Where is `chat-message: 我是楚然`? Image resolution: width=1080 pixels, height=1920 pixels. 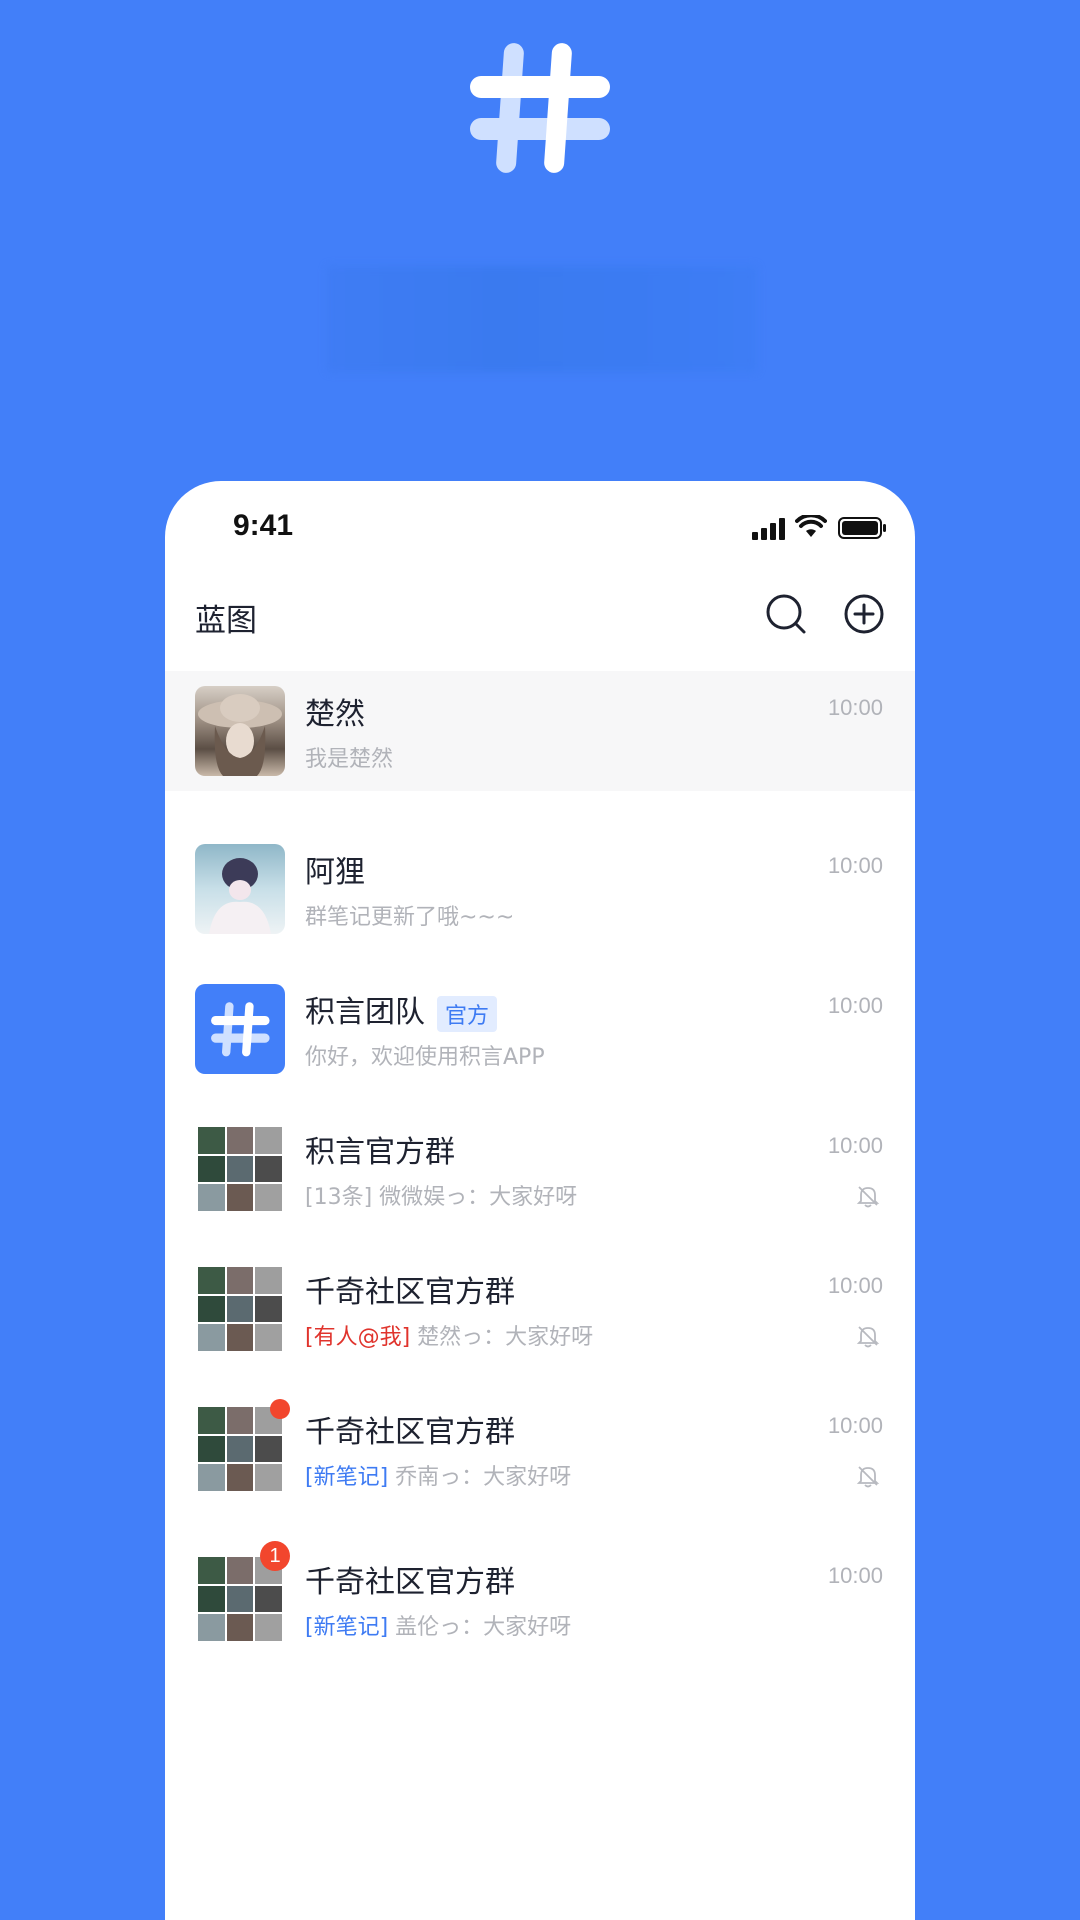 chat-message: 我是楚然 is located at coordinates (349, 759).